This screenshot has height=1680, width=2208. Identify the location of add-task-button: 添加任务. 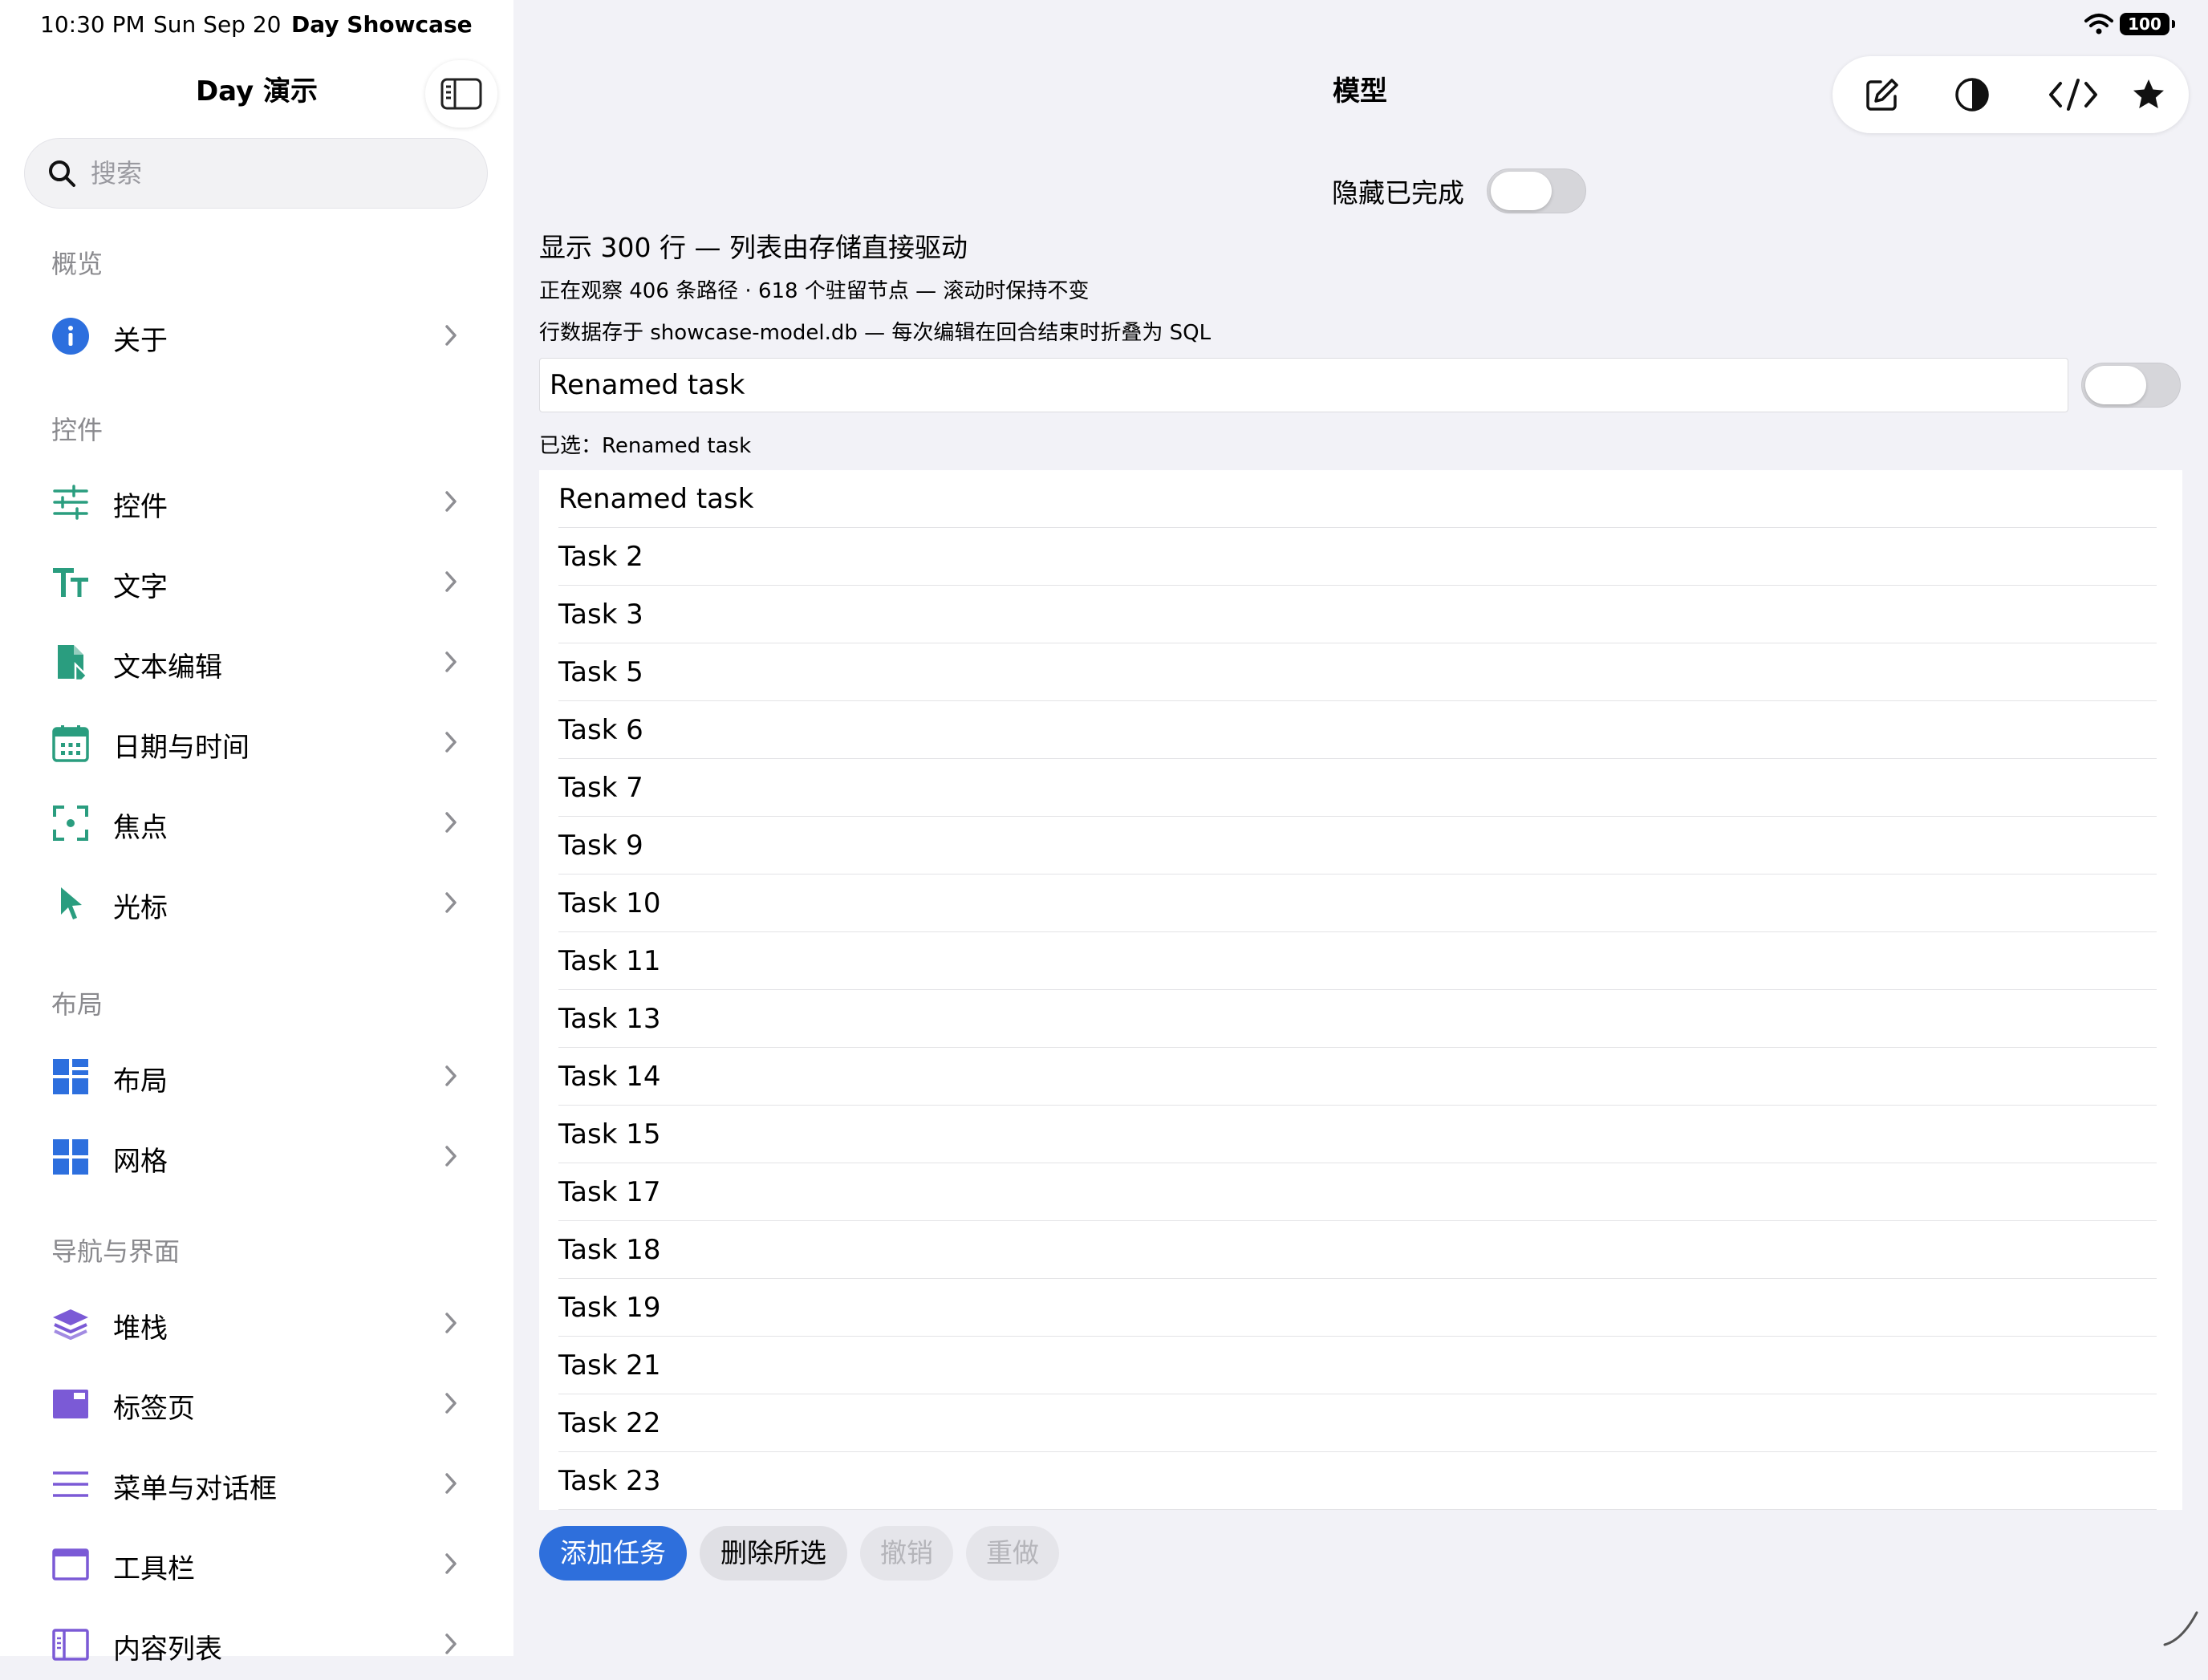
(613, 1553).